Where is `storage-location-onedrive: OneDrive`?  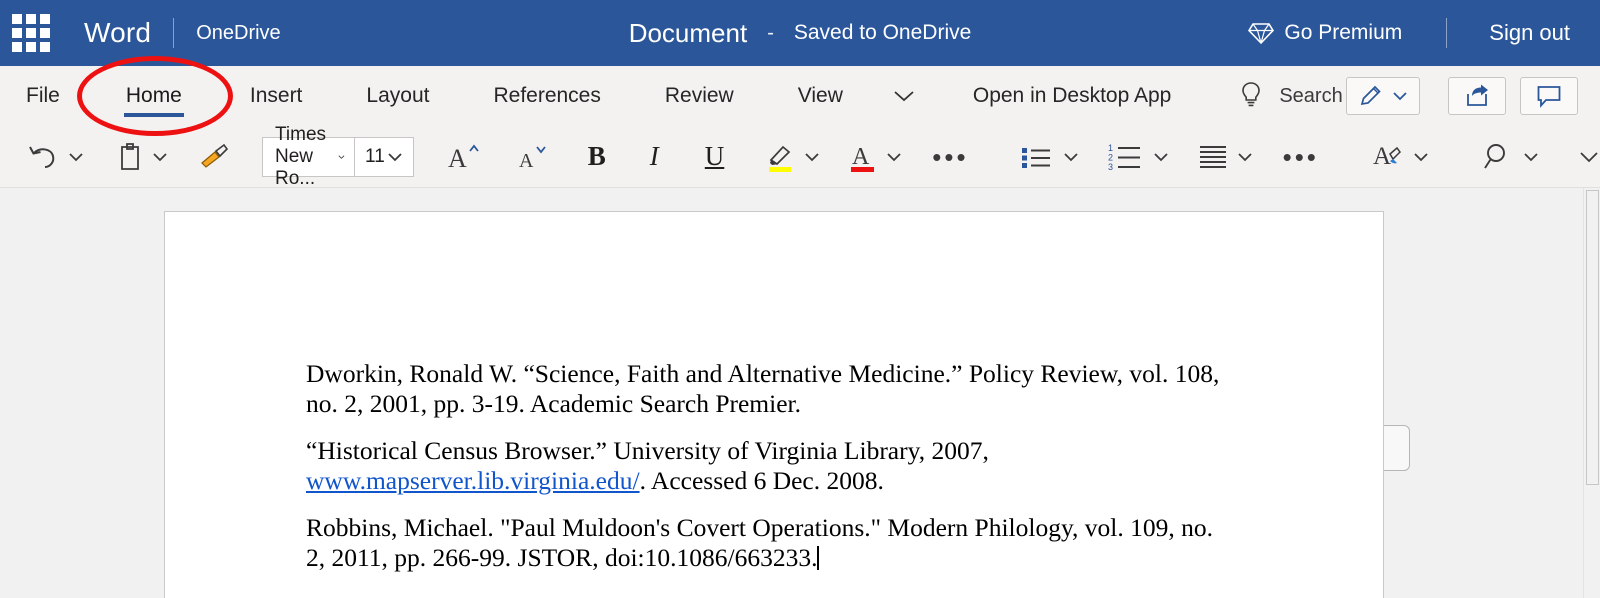 storage-location-onedrive: OneDrive is located at coordinates (238, 33).